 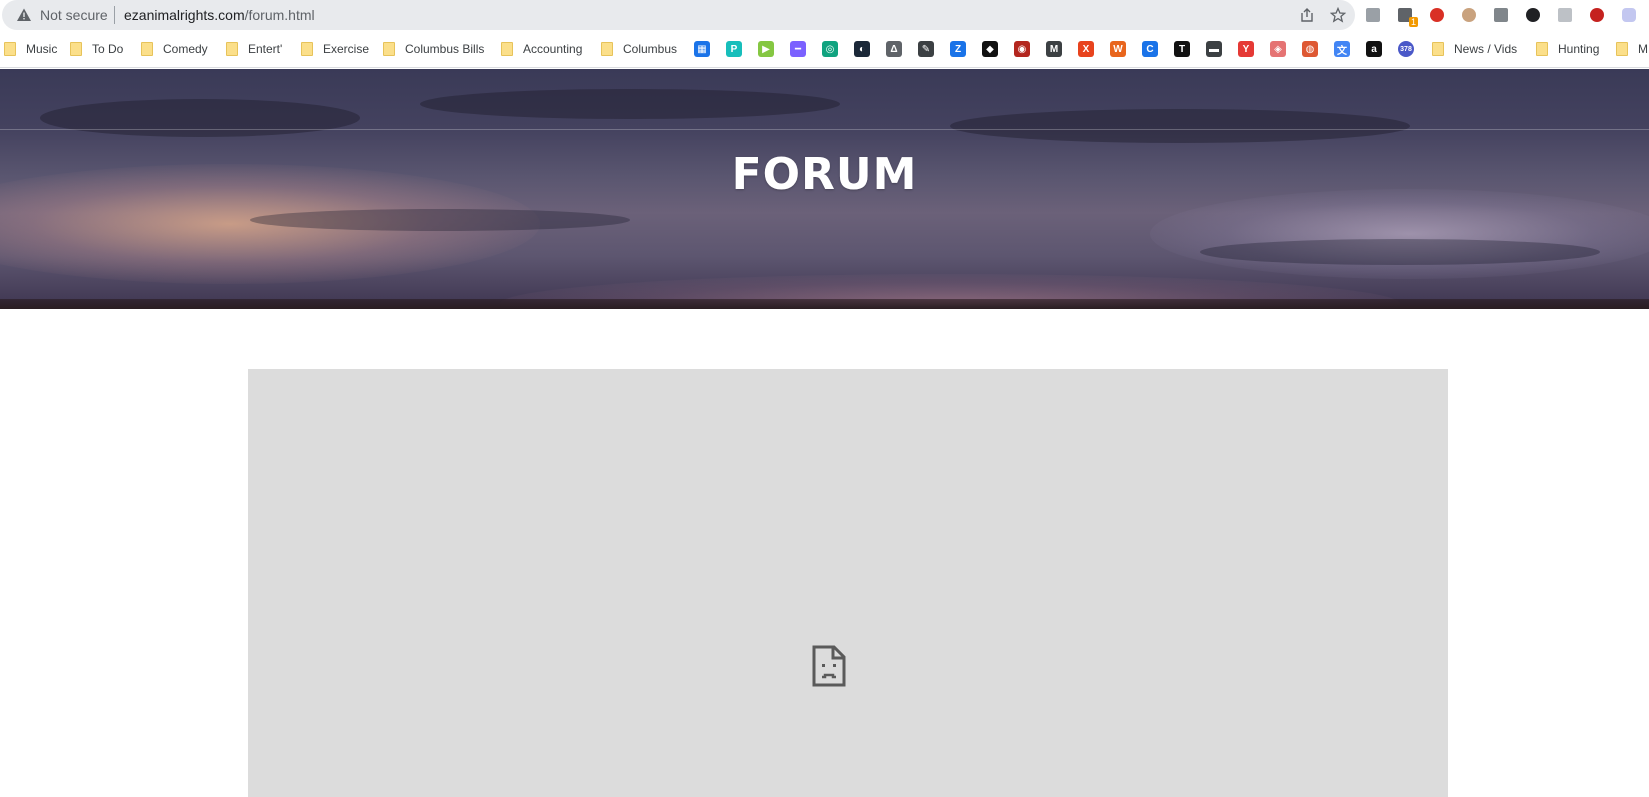 I want to click on chatgpt-icon: ◎, so click(x=830, y=49).